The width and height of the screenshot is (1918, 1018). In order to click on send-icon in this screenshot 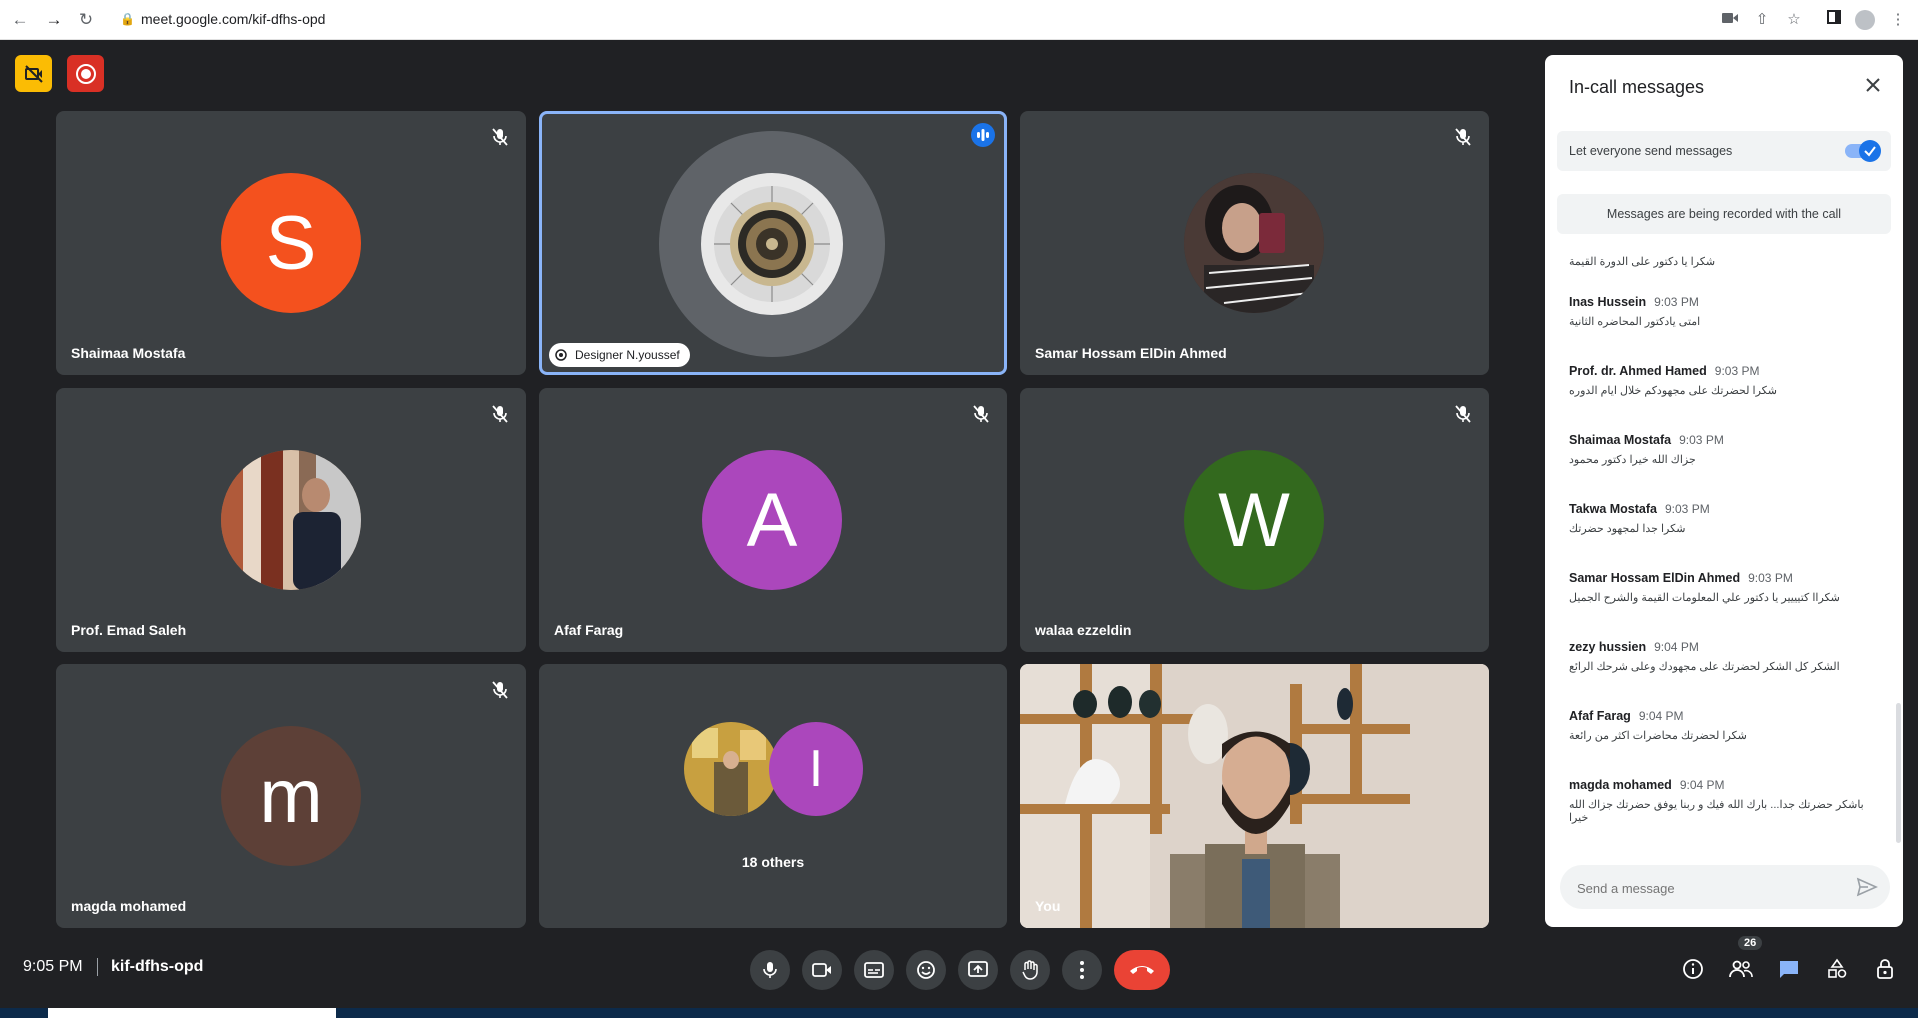, I will do `click(1867, 887)`.